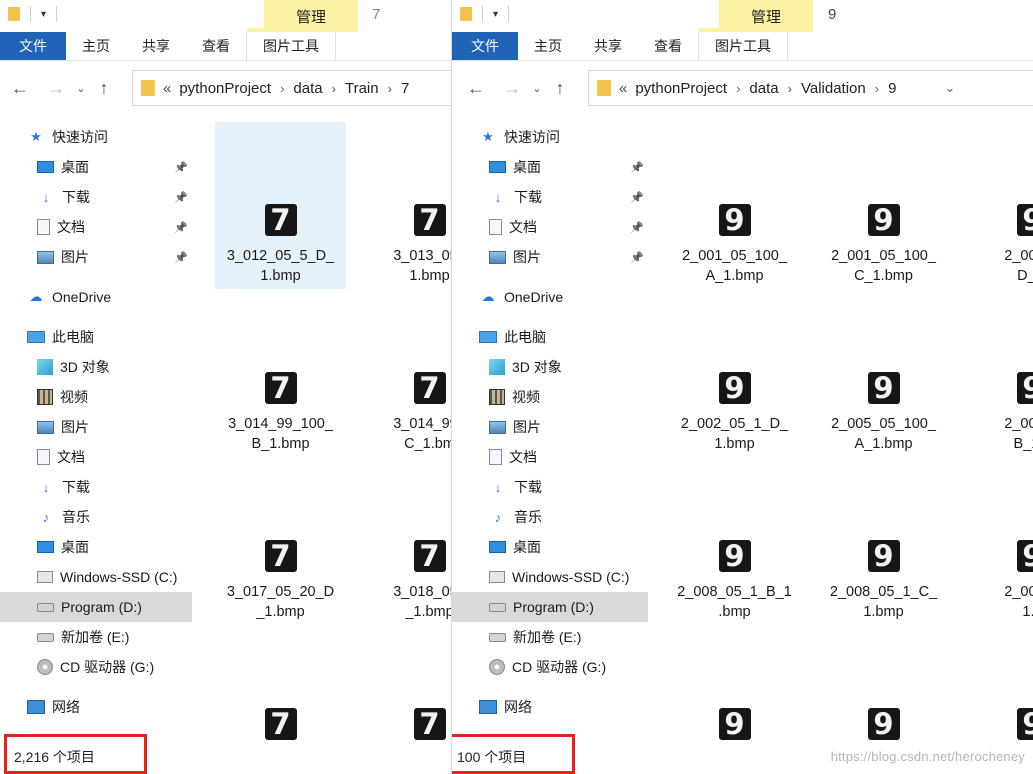 This screenshot has width=1033, height=774. I want to click on breadcrumb-item: Train, so click(362, 88).